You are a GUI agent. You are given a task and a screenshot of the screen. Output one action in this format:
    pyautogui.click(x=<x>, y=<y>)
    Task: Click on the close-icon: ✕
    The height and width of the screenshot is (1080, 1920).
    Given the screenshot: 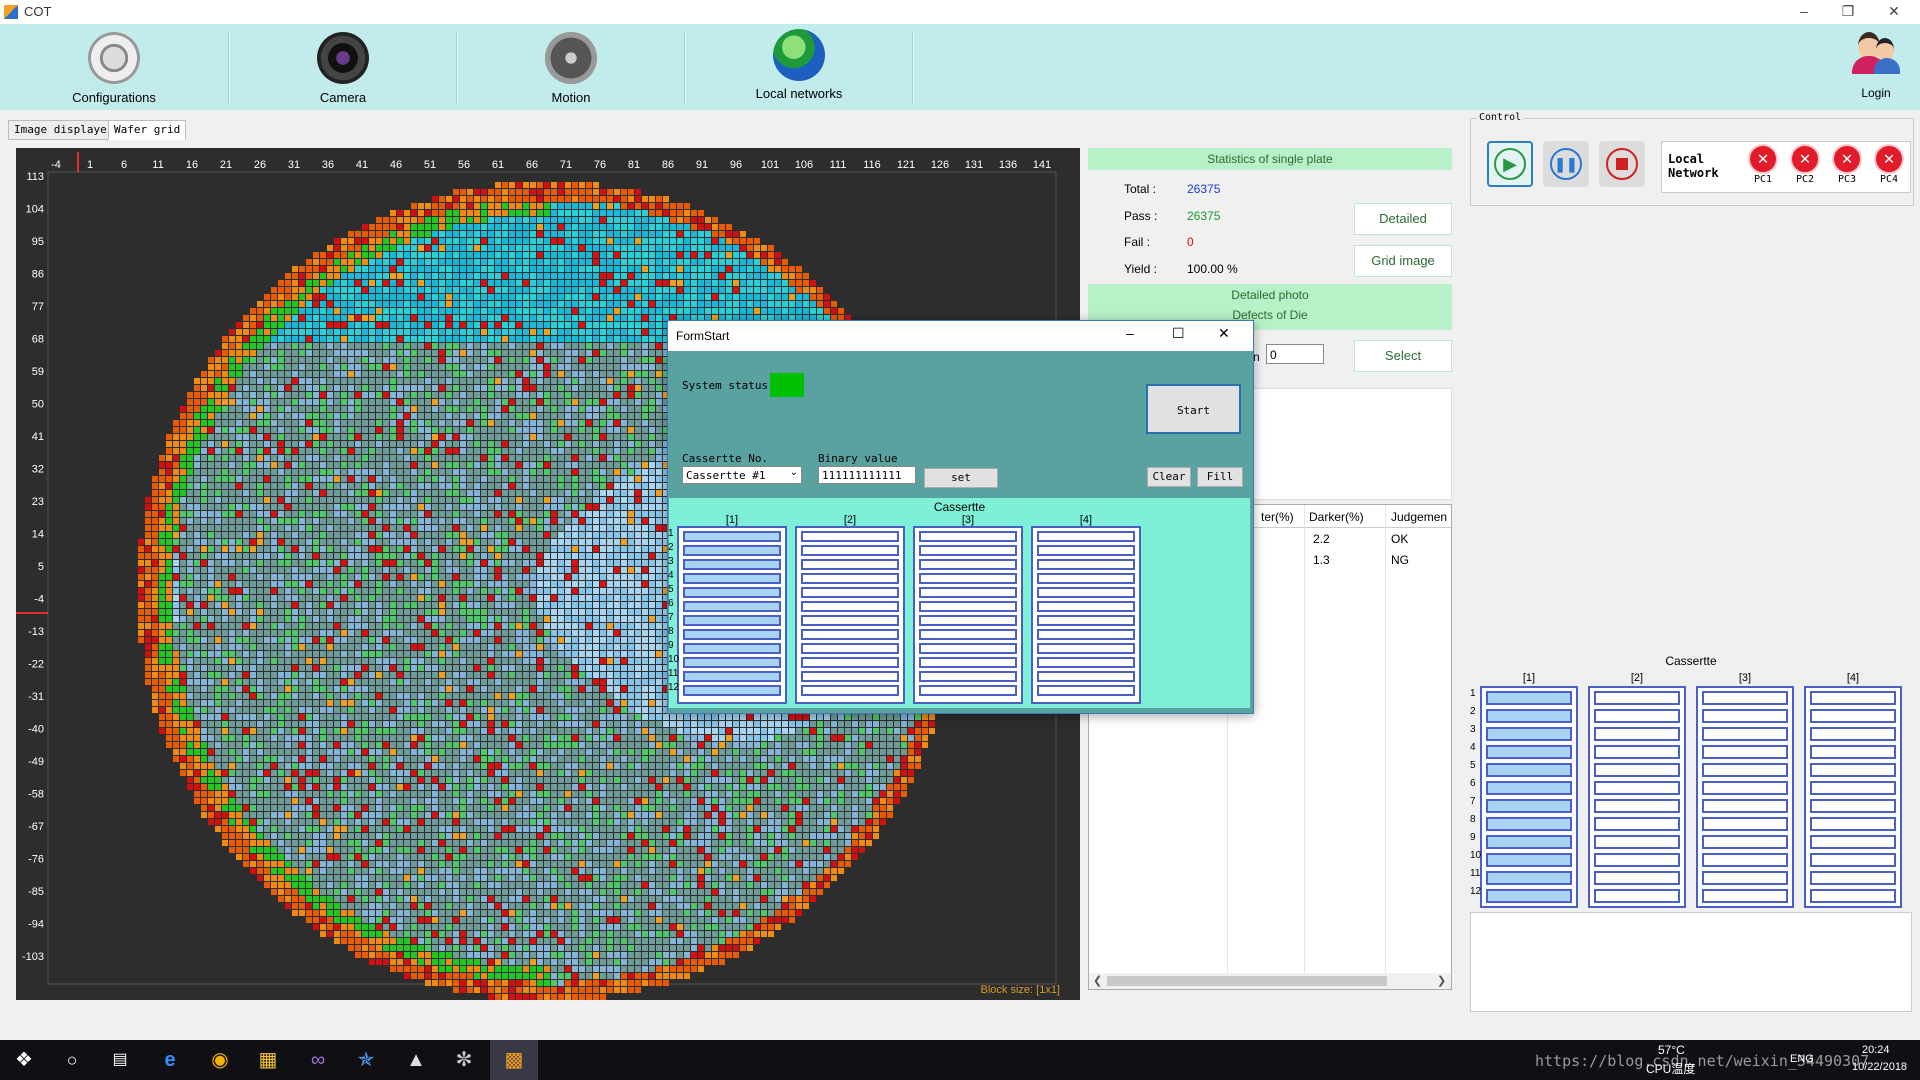 What is the action you would take?
    pyautogui.click(x=1894, y=12)
    